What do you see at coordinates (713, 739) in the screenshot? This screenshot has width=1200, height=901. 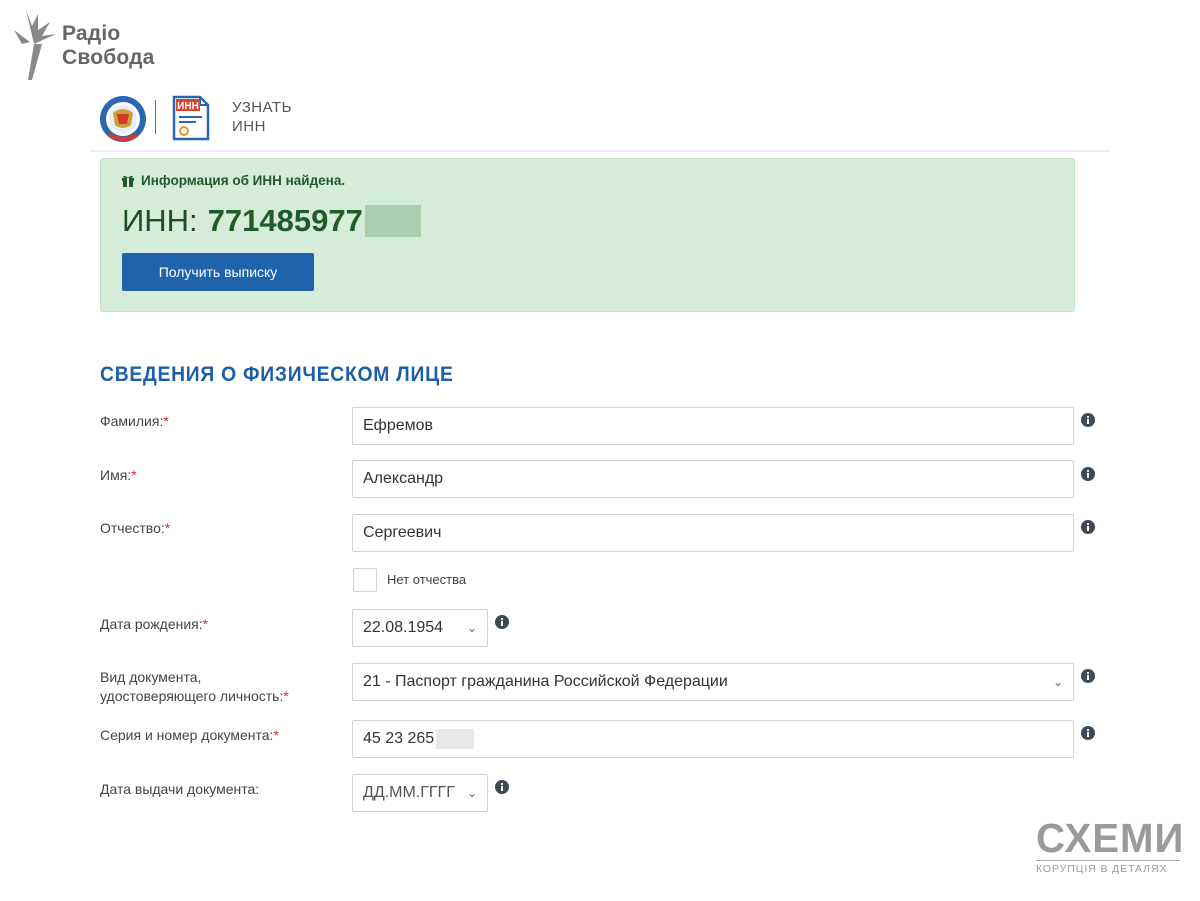 I see `doc-number-input: 45 23 265` at bounding box center [713, 739].